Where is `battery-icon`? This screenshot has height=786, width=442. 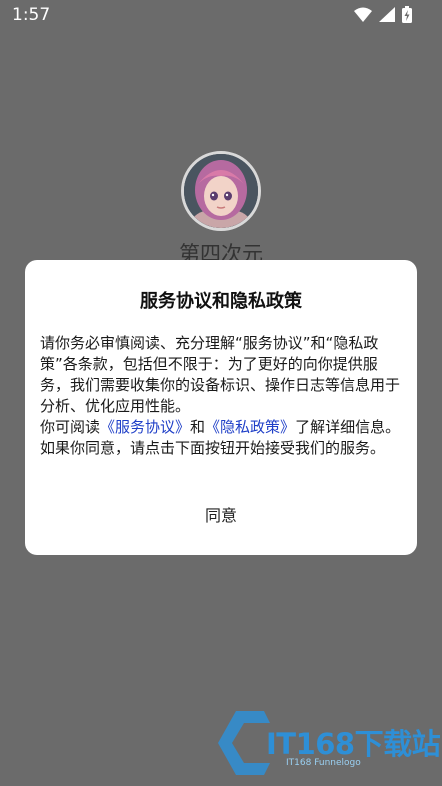
battery-icon is located at coordinates (407, 14).